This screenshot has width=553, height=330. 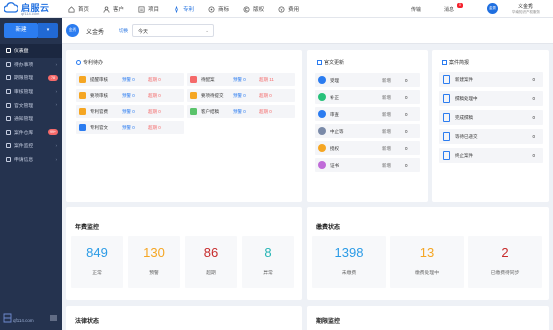 What do you see at coordinates (416, 9) in the screenshot?
I see `transfer-link: 传输` at bounding box center [416, 9].